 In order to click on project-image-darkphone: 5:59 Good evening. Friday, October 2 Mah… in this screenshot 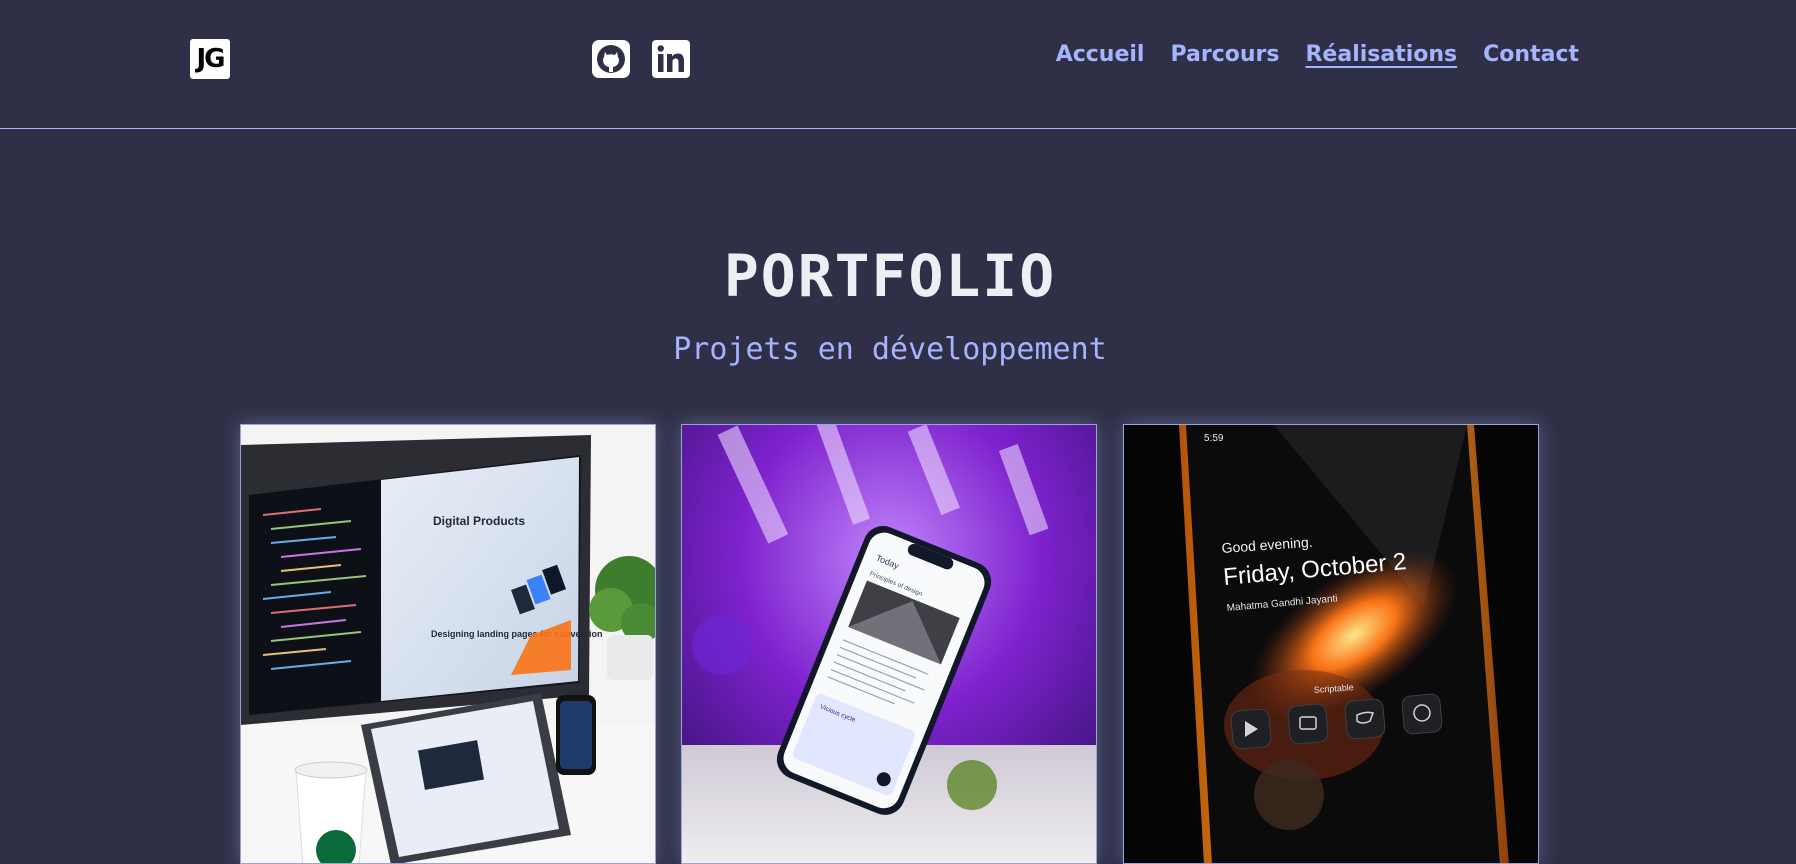, I will do `click(1331, 644)`.